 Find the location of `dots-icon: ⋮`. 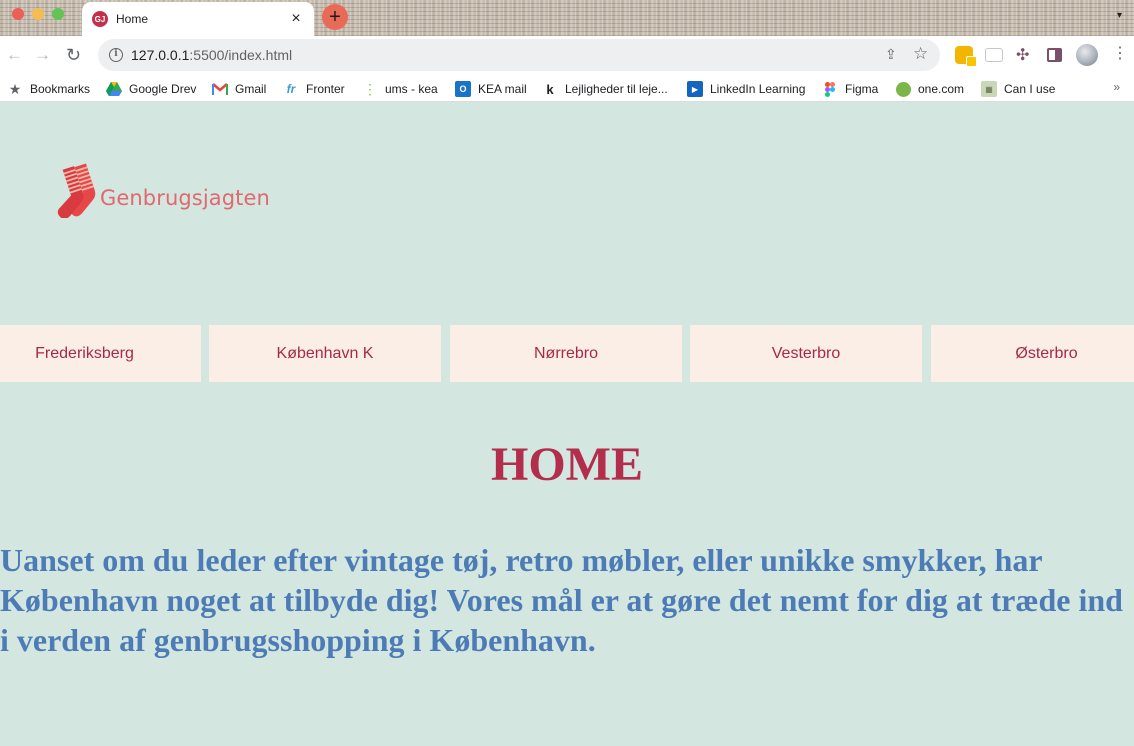

dots-icon: ⋮ is located at coordinates (370, 88).